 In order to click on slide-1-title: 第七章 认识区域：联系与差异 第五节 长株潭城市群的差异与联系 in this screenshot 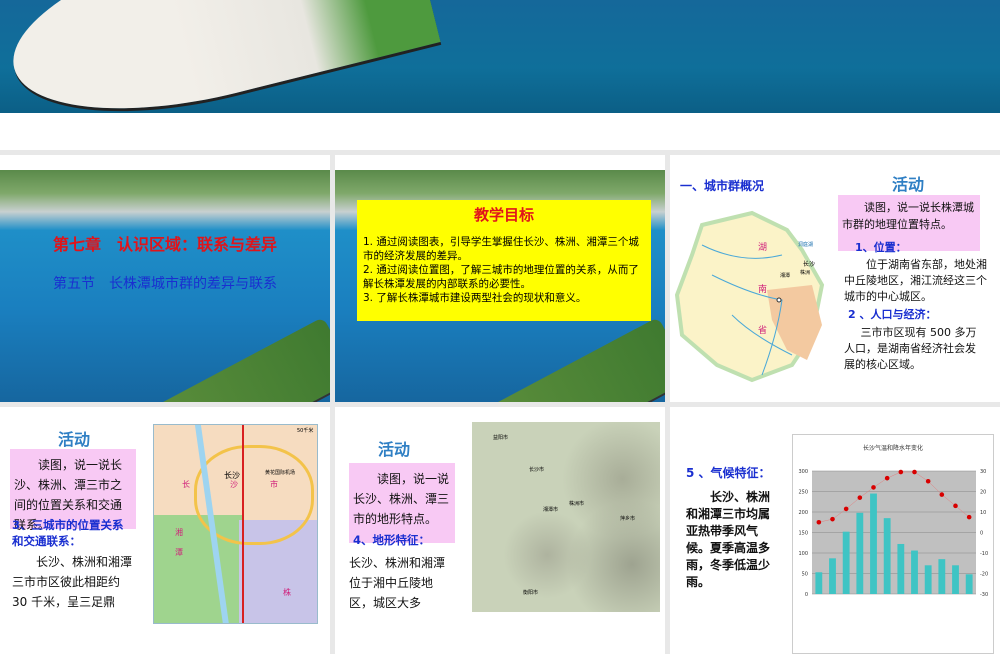, I will do `click(165, 278)`.